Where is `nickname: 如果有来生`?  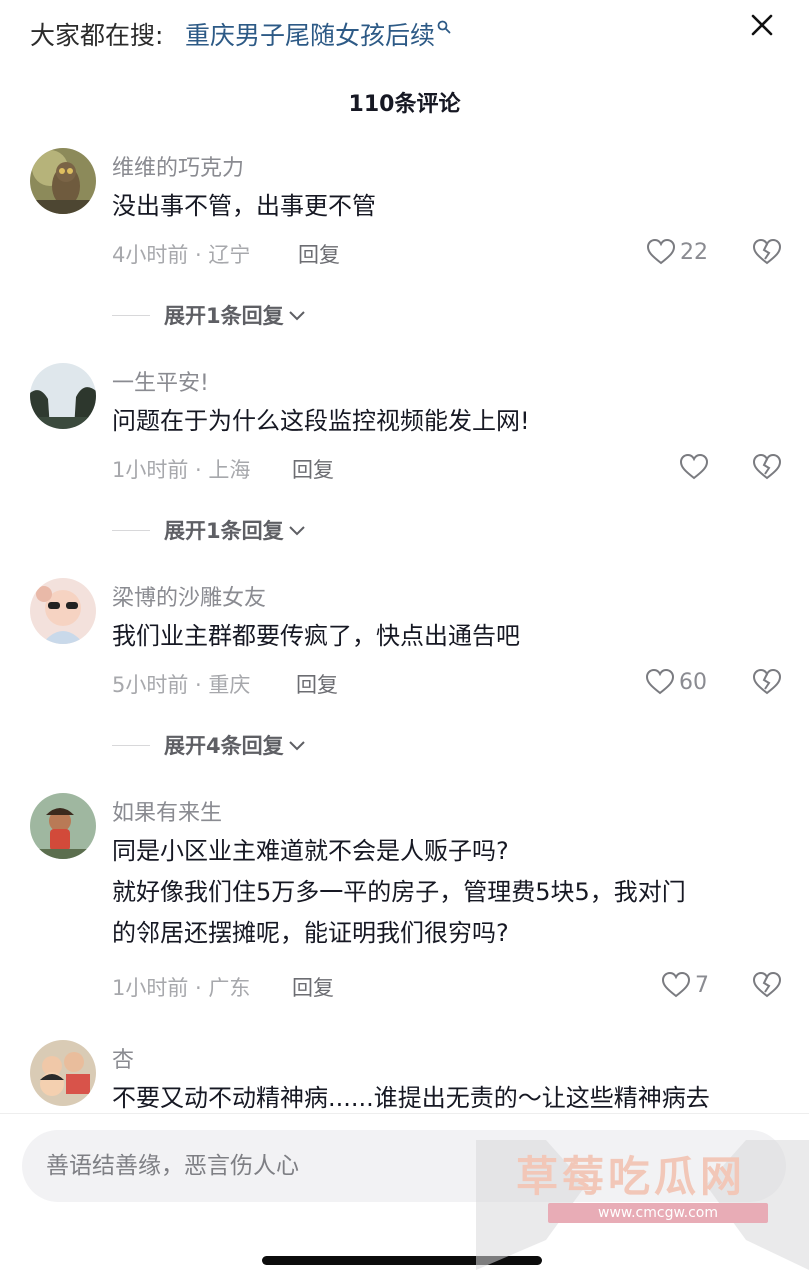 nickname: 如果有来生 is located at coordinates (167, 811).